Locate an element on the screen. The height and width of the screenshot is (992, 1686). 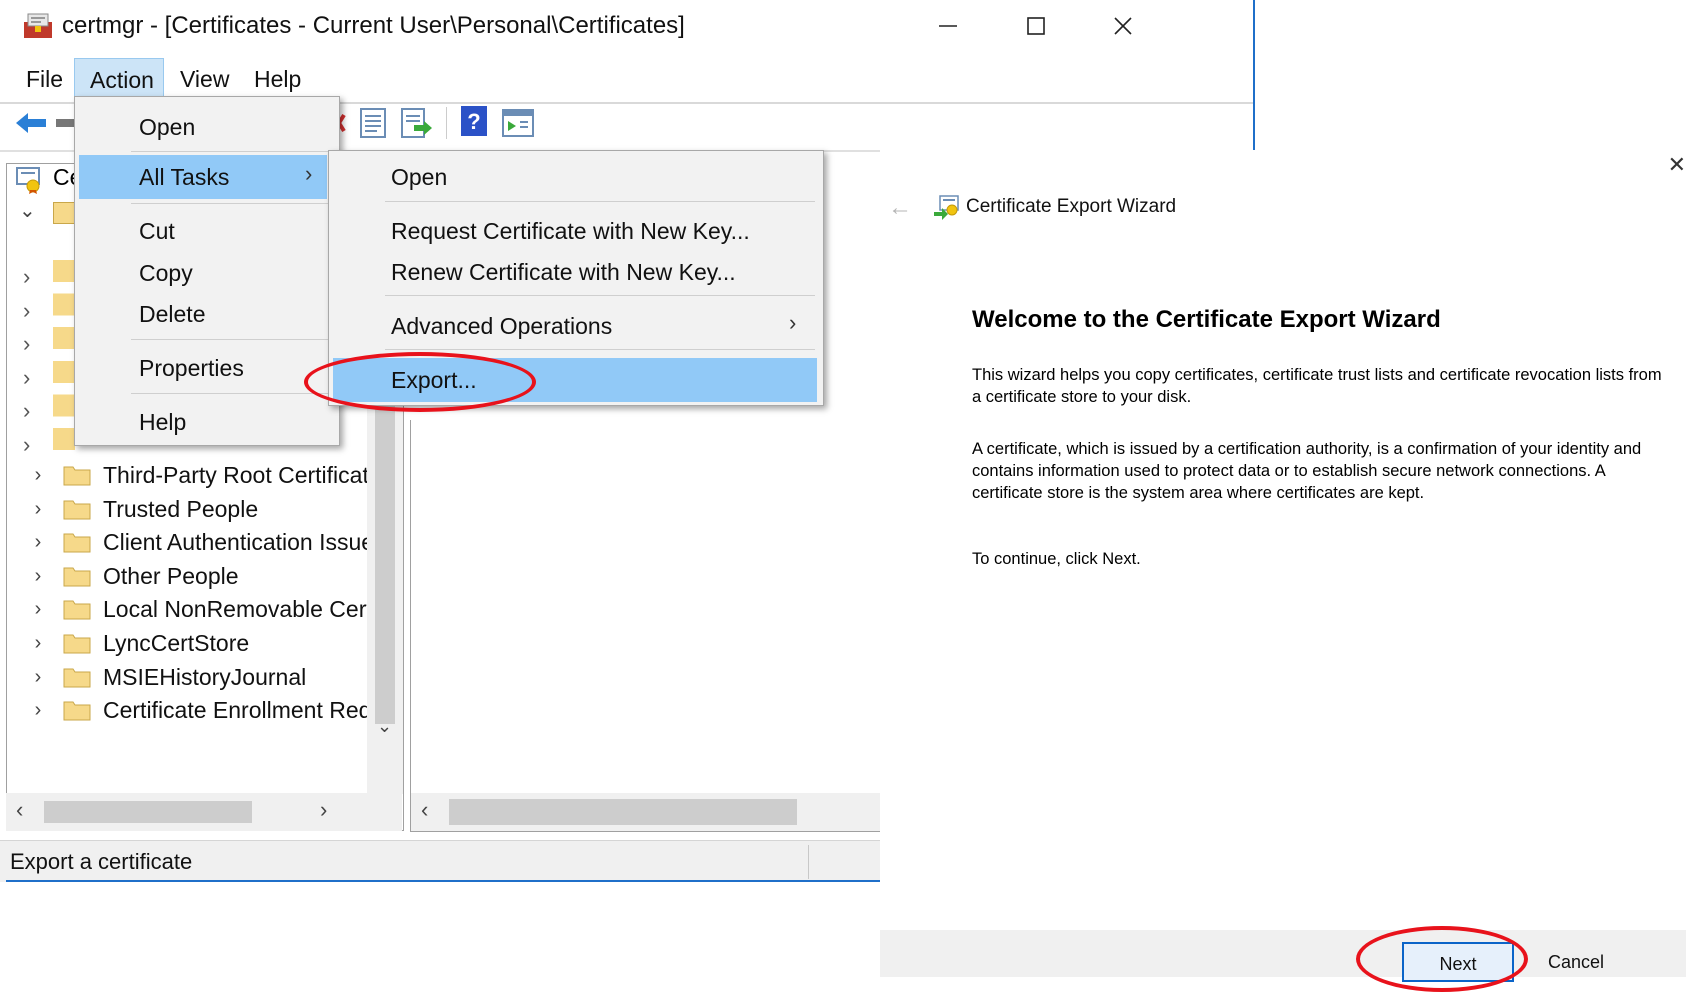
tree-item-label: Trusted People is located at coordinates (181, 508).